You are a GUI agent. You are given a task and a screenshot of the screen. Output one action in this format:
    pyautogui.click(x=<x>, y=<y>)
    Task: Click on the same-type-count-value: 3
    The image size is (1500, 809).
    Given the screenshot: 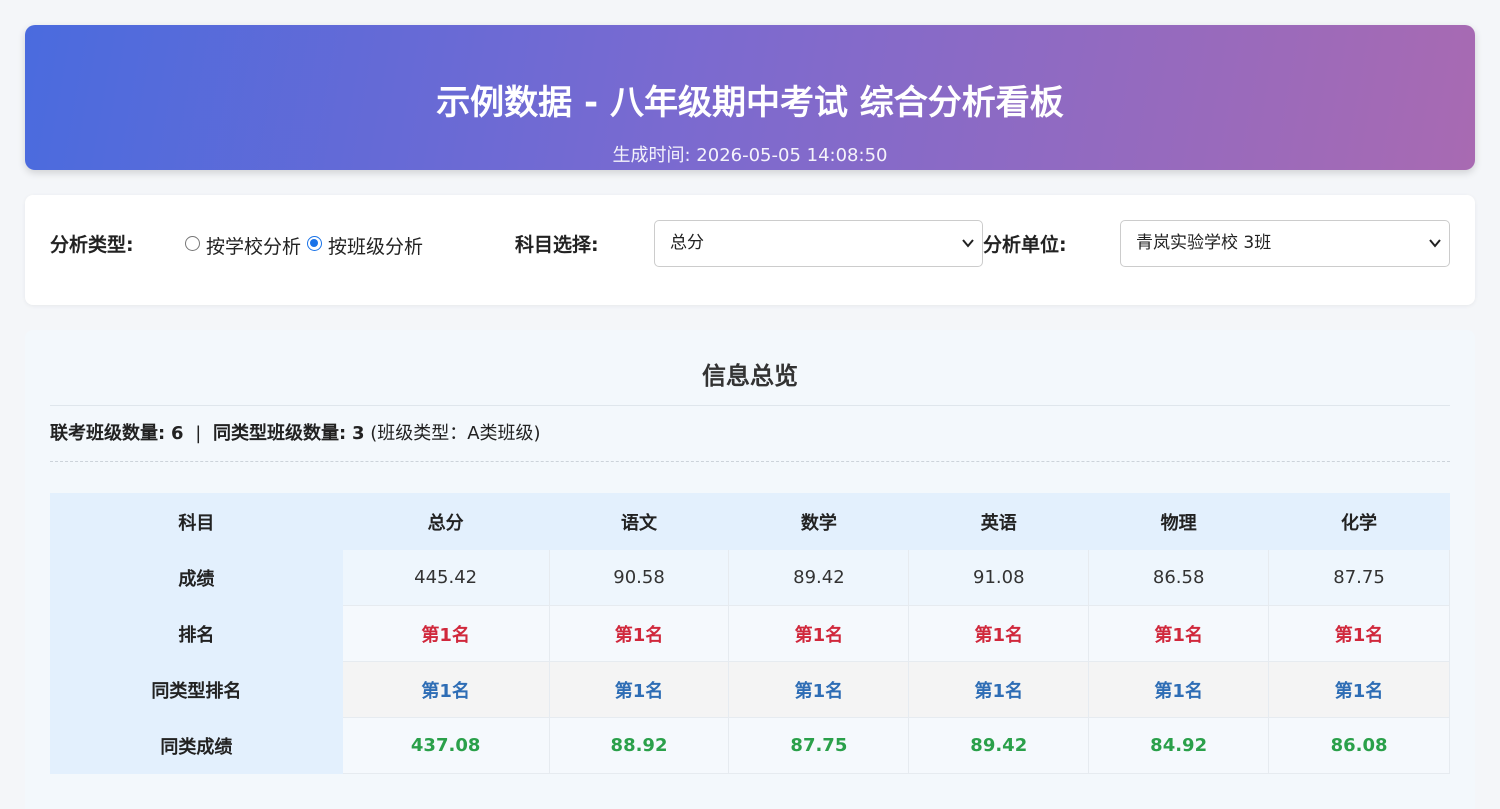 What is the action you would take?
    pyautogui.click(x=358, y=433)
    